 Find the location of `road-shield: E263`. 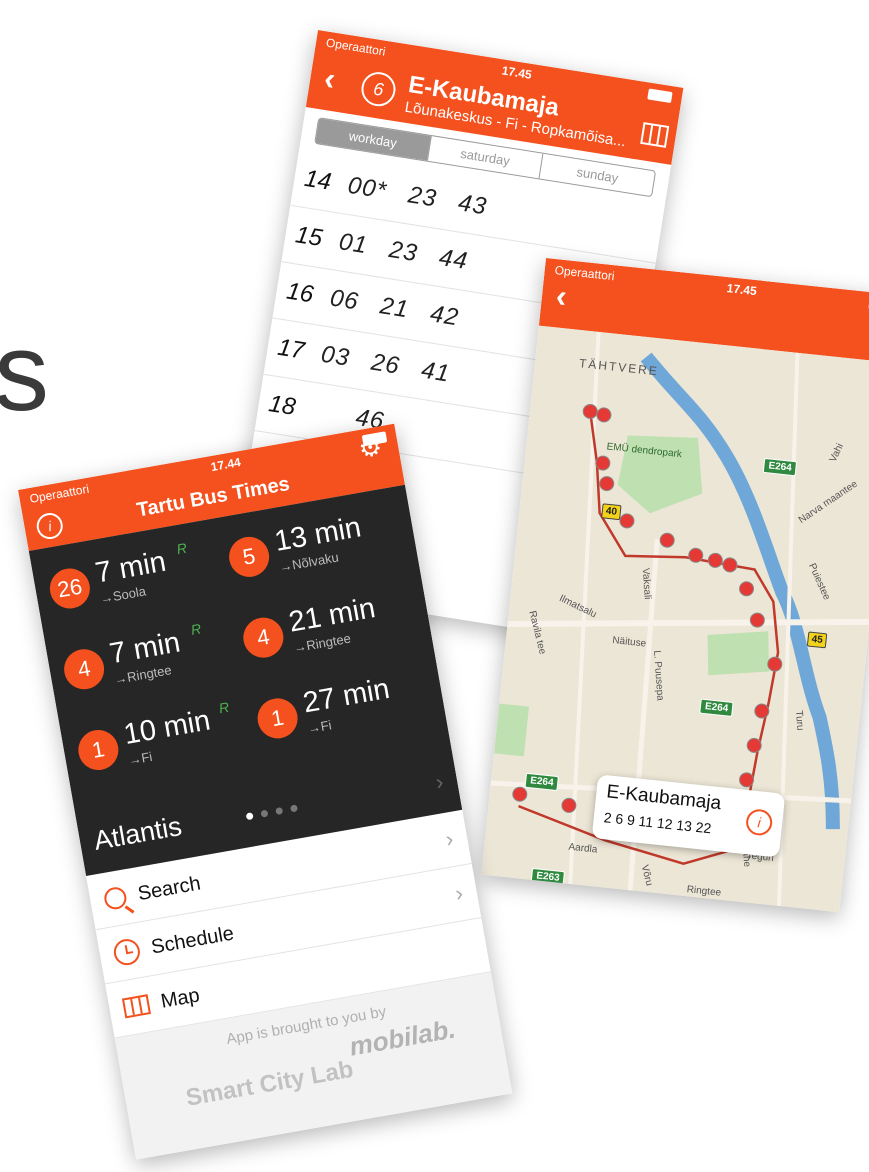

road-shield: E263 is located at coordinates (548, 877).